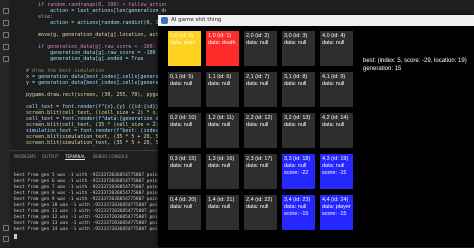 This screenshot has height=248, width=474. I want to click on grid-cell: 4,4 (id: 24) data: player score: -15, so click(336, 212).